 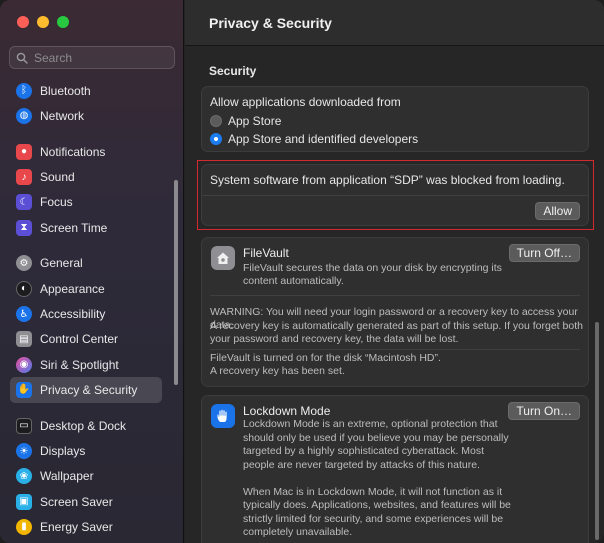 I want to click on radio-button-on, so click(x=216, y=139).